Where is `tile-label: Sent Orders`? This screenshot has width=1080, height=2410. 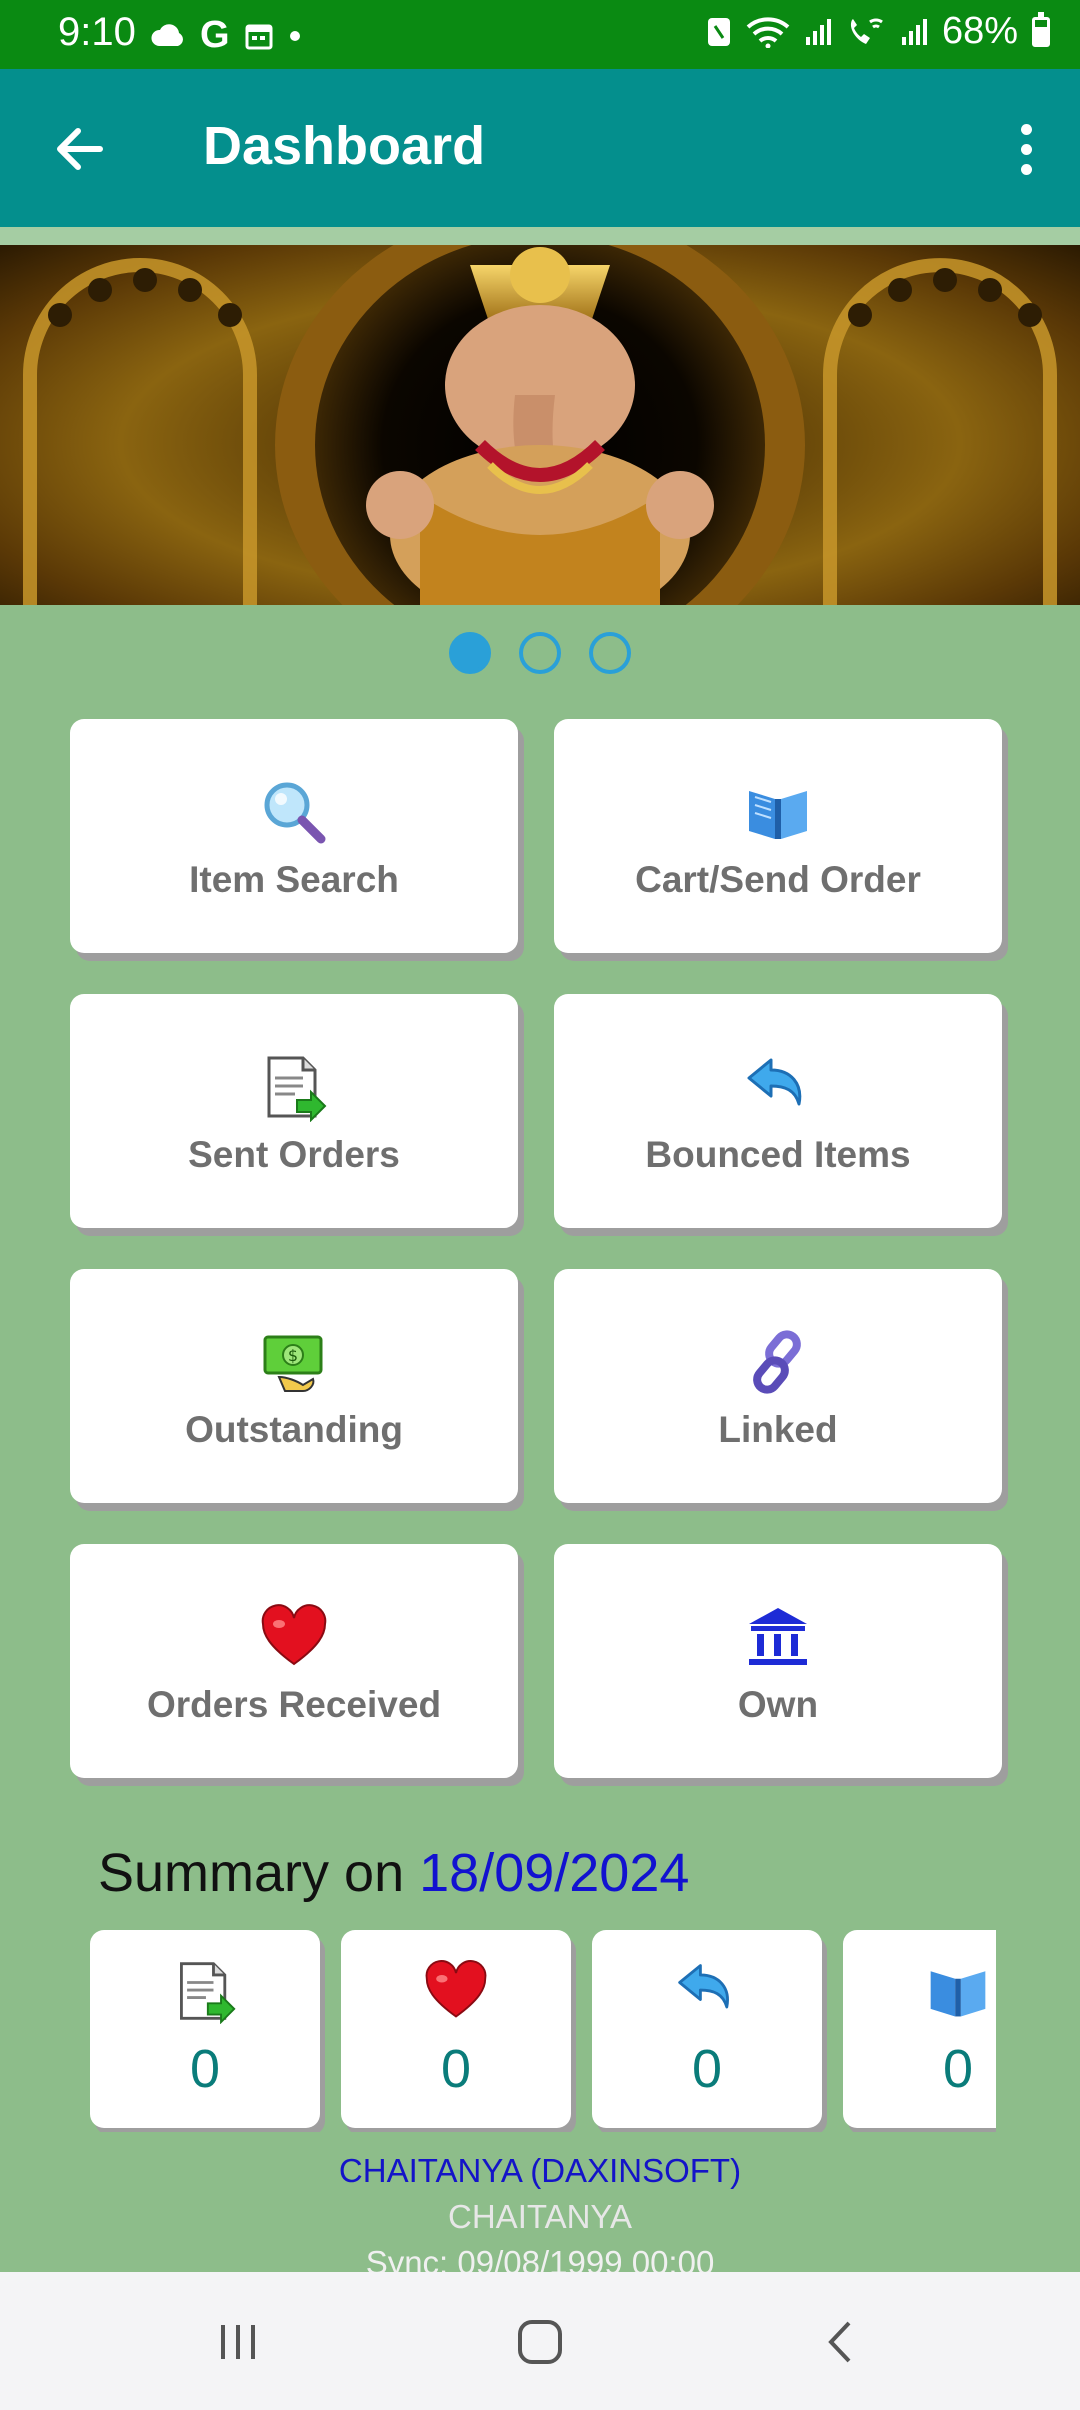
tile-label: Sent Orders is located at coordinates (294, 1154).